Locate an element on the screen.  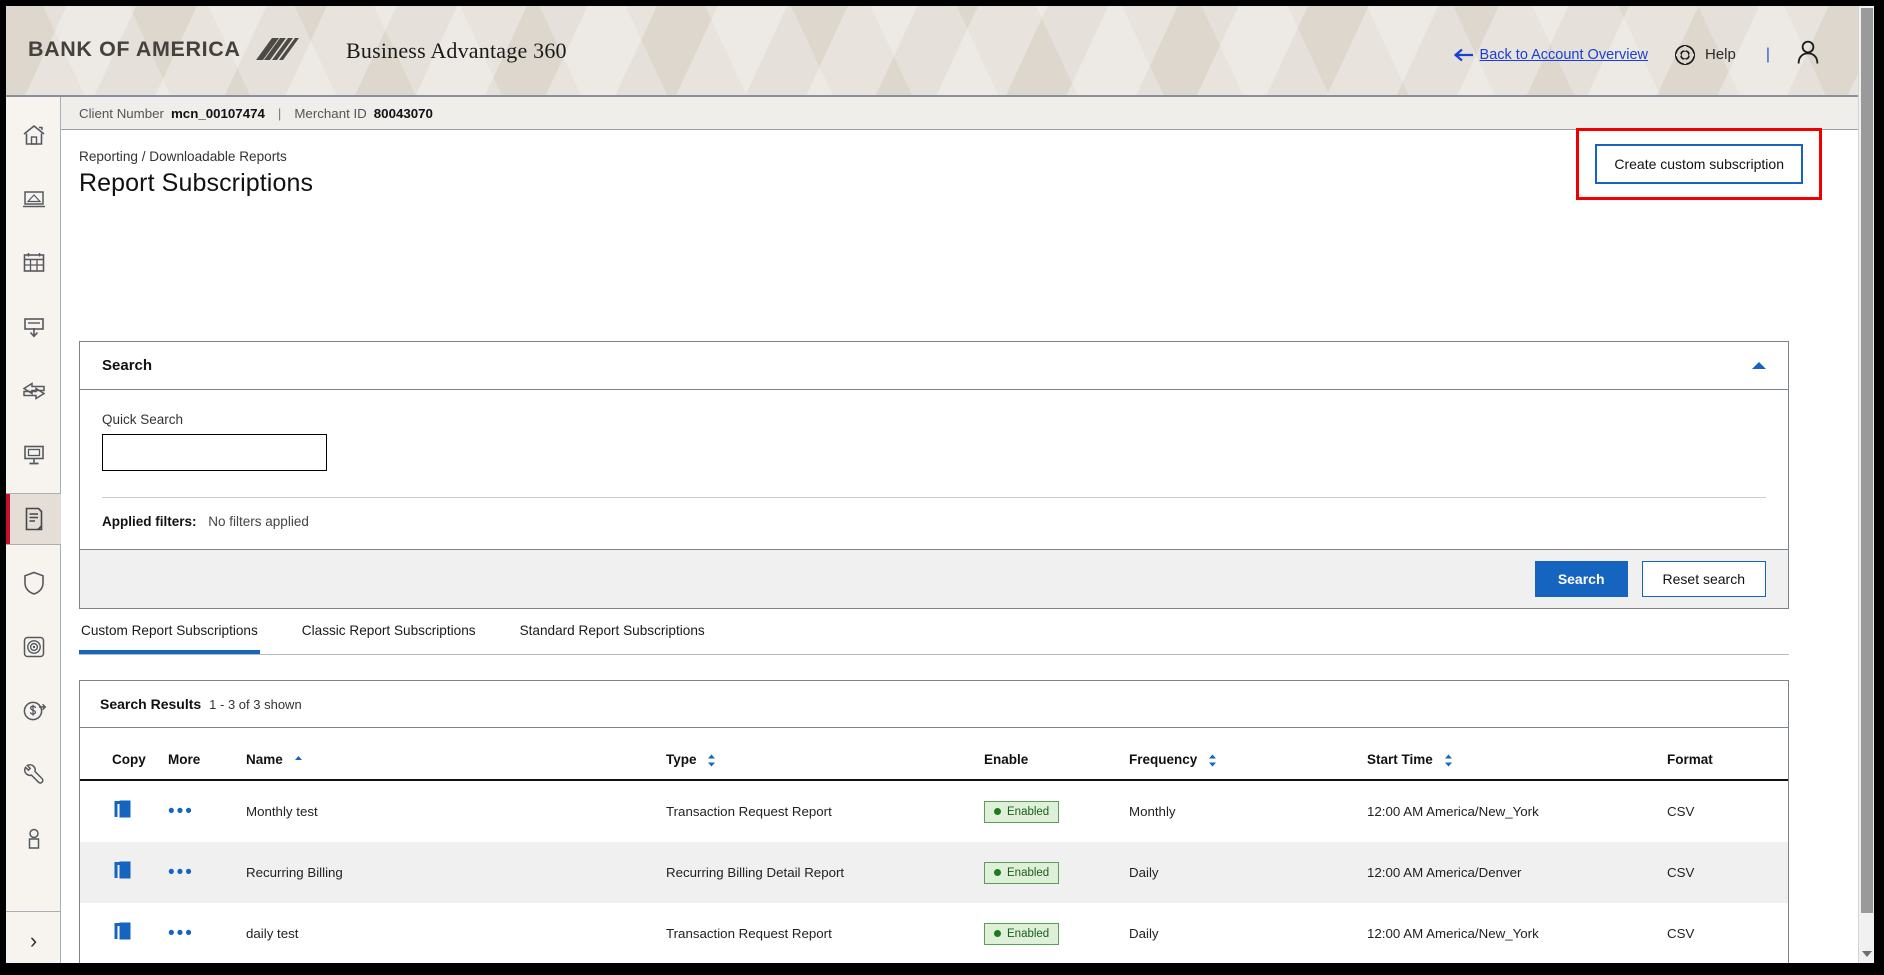
transfer-icon is located at coordinates (33, 391).